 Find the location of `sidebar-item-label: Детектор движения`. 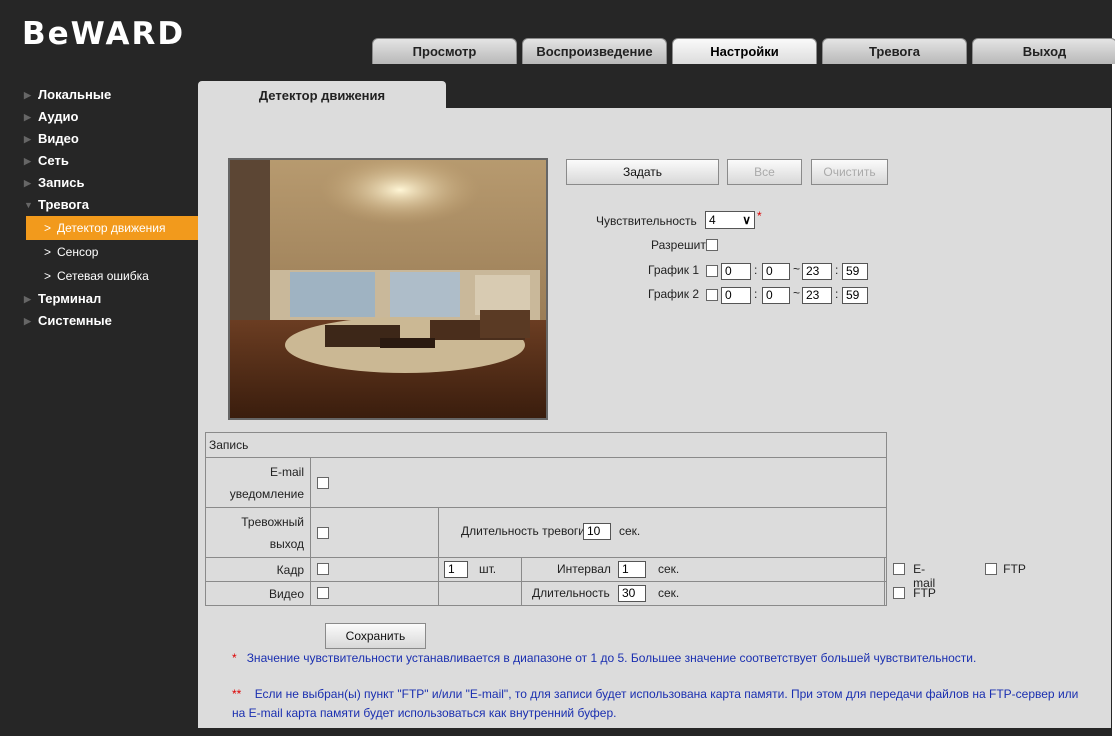

sidebar-item-label: Детектор движения is located at coordinates (111, 228).